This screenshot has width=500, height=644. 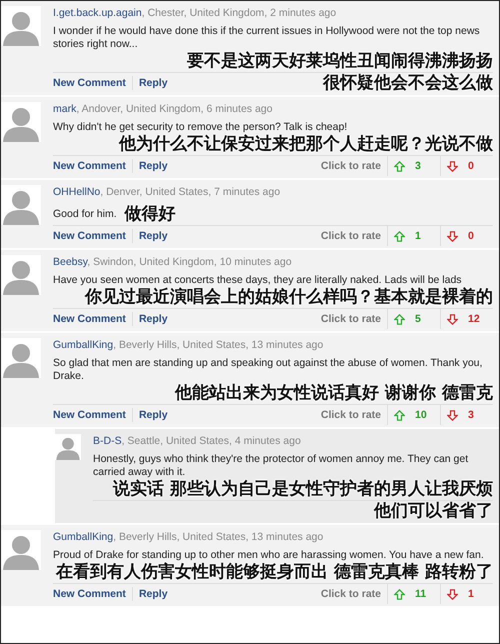 What do you see at coordinates (474, 319) in the screenshot?
I see `vote-count: 12` at bounding box center [474, 319].